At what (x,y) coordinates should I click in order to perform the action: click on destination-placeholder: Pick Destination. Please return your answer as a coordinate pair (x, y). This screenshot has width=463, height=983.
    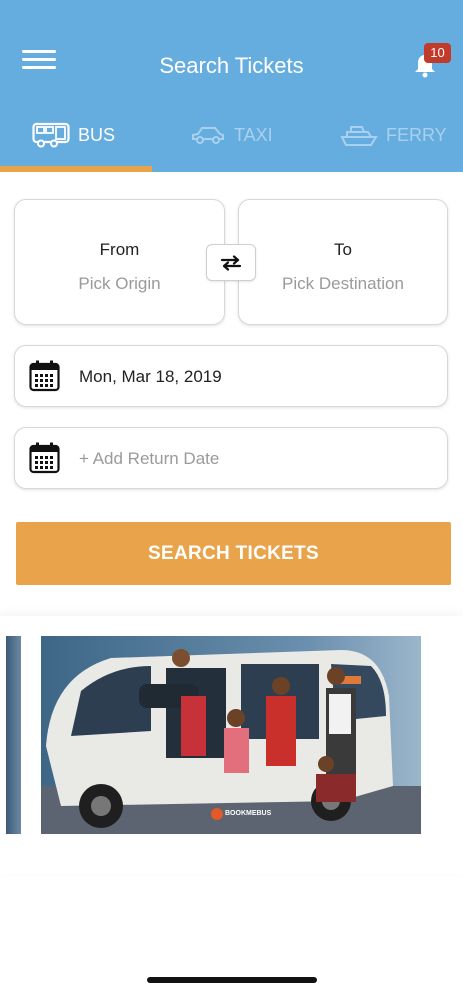
    Looking at the image, I should click on (343, 283).